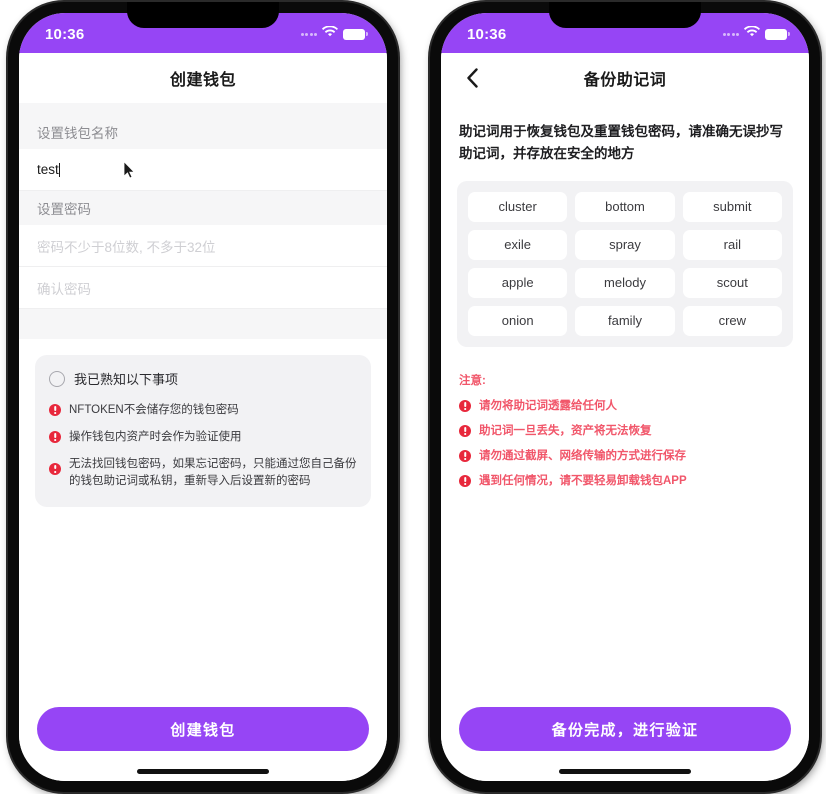 The image size is (826, 794). I want to click on note-item: 请勿通过截屏、网络传输的方式进行保存, so click(625, 455).